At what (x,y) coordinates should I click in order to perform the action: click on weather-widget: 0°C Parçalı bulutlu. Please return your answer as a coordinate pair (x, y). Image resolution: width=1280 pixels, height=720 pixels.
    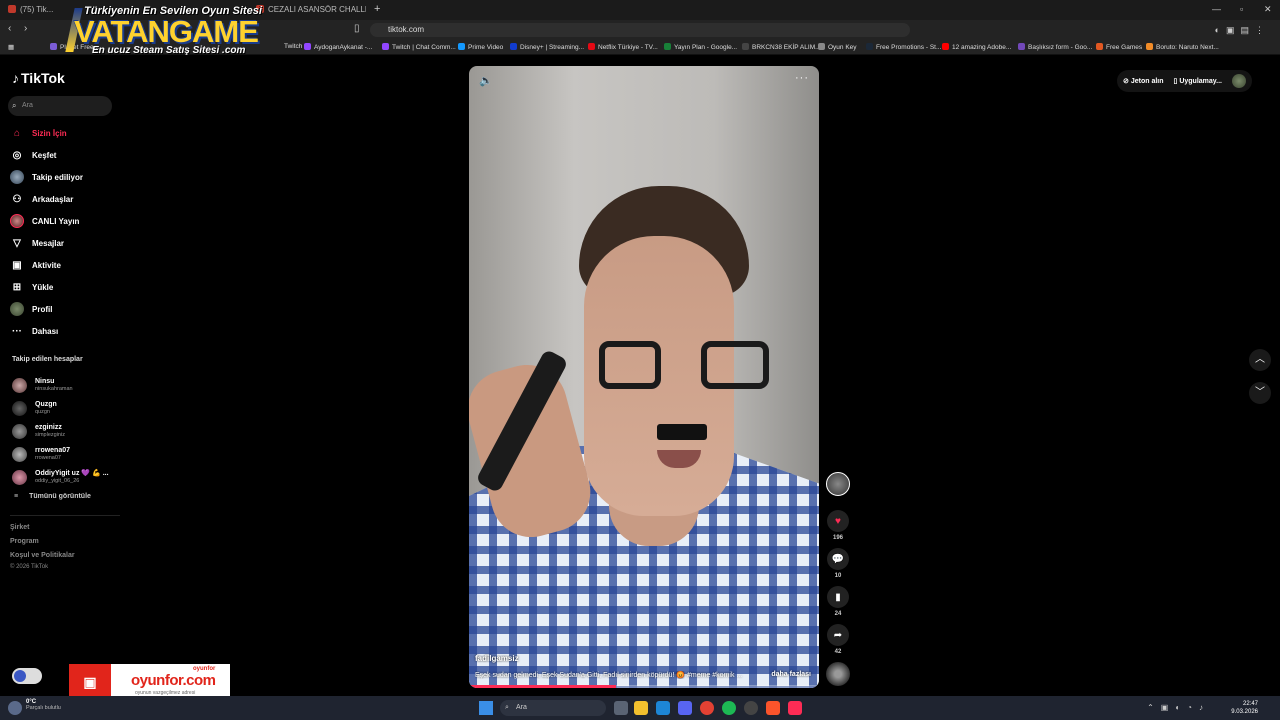
    Looking at the image, I should click on (34, 707).